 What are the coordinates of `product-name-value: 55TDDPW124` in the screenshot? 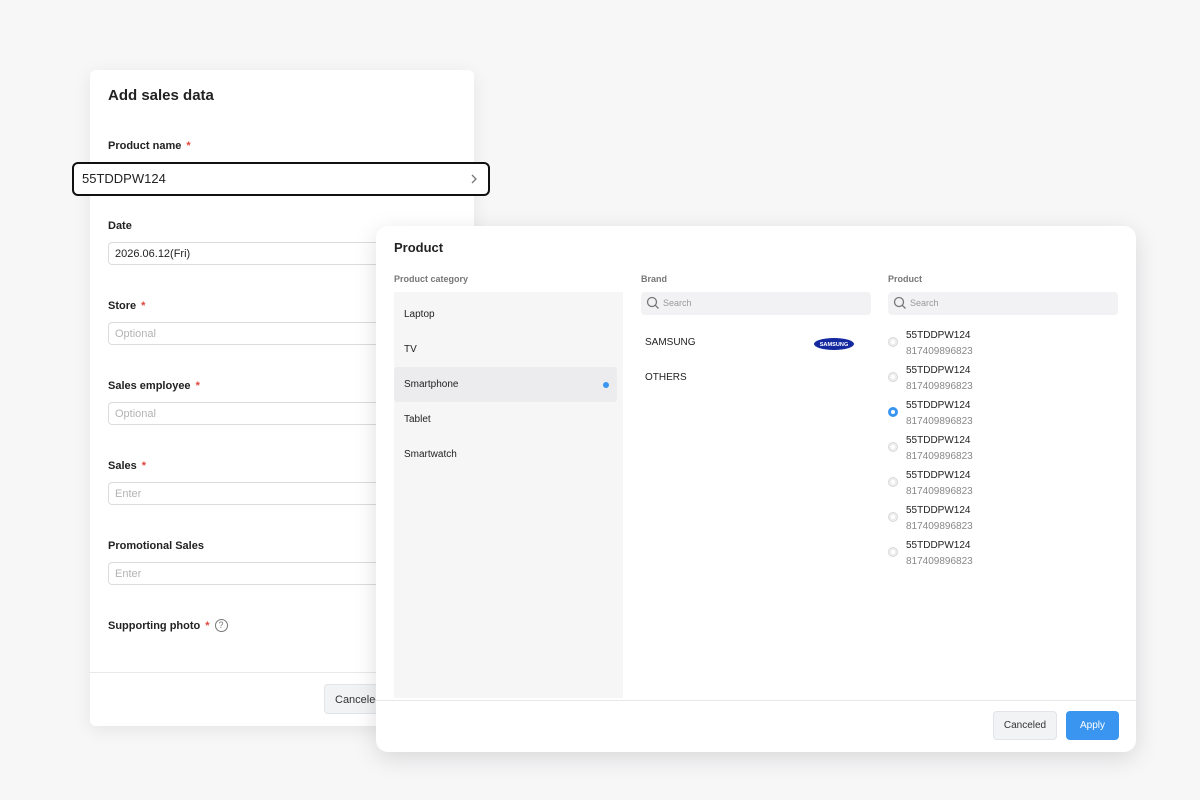 It's located at (124, 178).